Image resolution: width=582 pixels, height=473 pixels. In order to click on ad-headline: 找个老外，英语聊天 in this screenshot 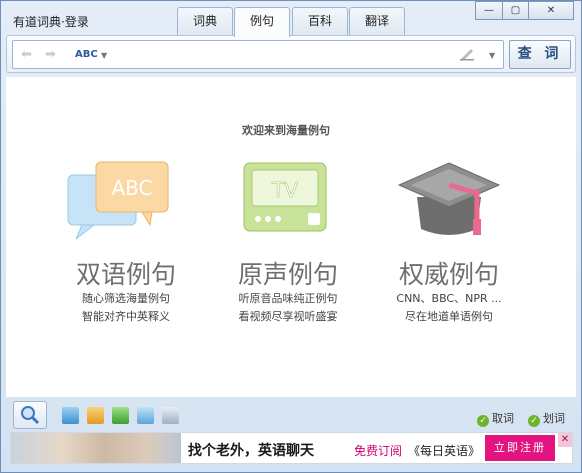, I will do `click(251, 451)`.